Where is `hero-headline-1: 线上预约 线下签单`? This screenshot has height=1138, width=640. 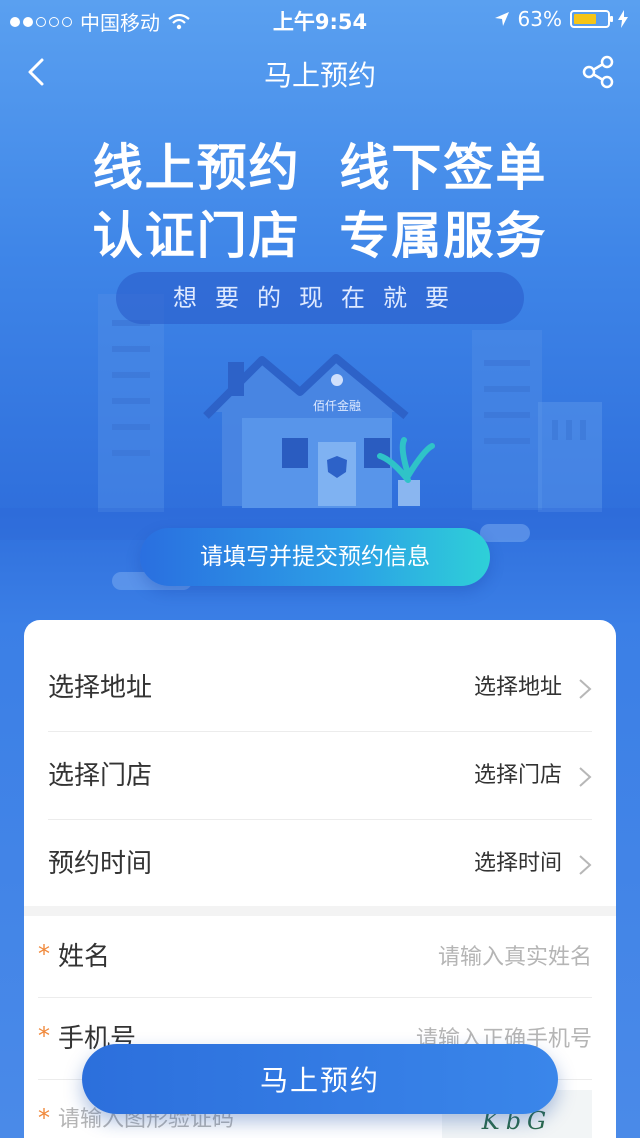
hero-headline-1: 线上预约 线下签单 is located at coordinates (320, 168).